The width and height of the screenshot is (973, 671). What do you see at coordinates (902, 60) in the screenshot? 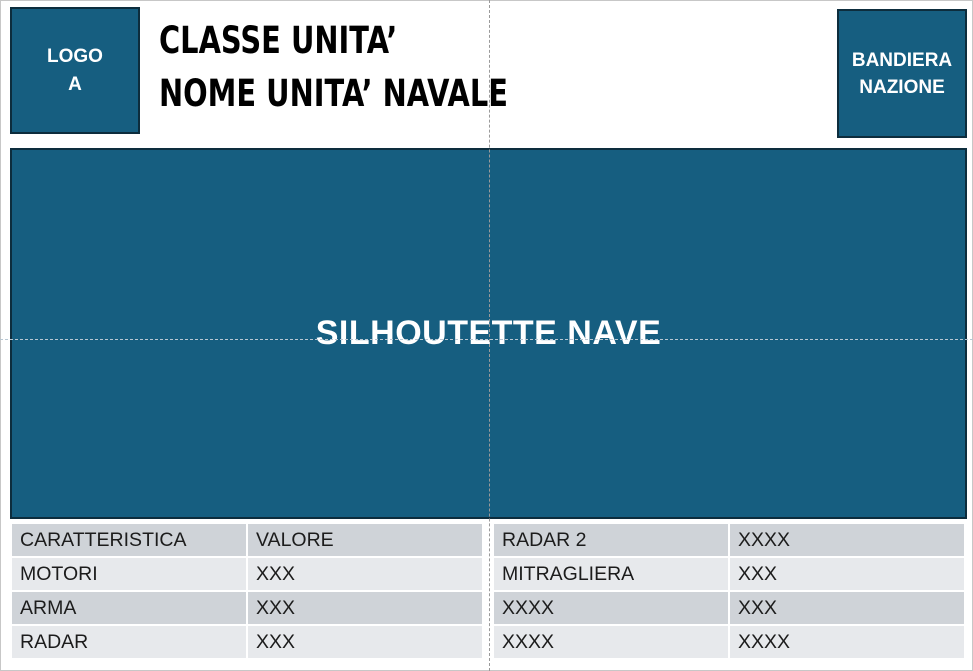
I see `flag-line-1: BANDIERA` at bounding box center [902, 60].